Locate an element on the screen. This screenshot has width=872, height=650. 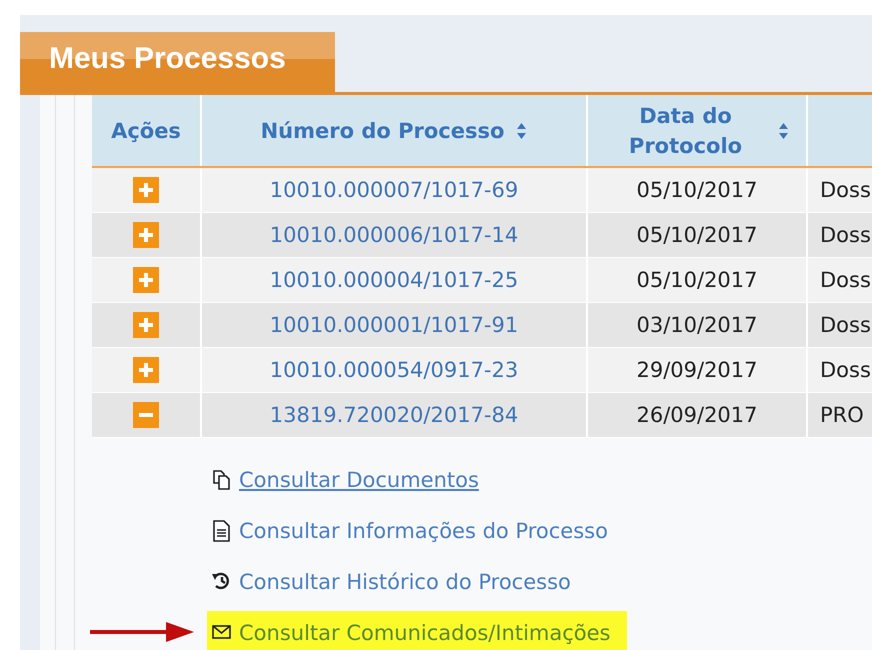
process-number: 10010.000006/1017-14 is located at coordinates (394, 235).